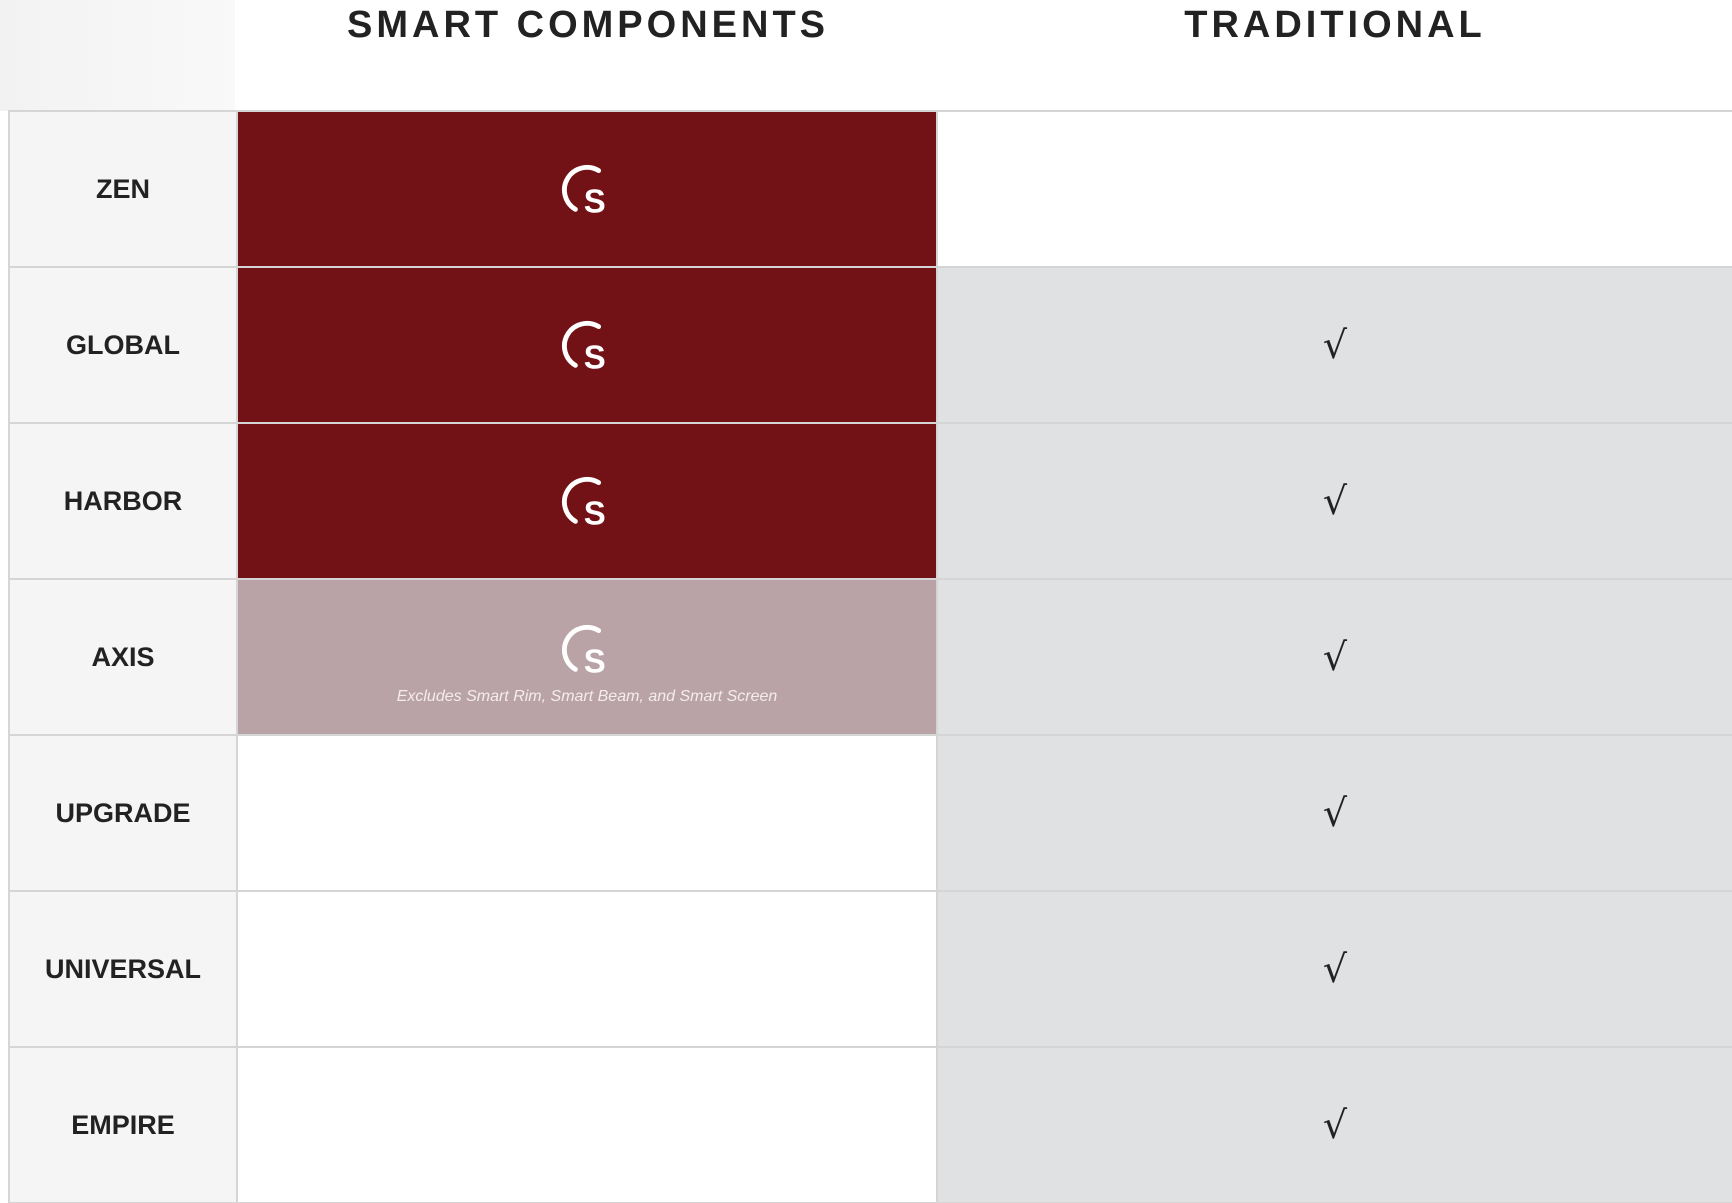 Image resolution: width=1732 pixels, height=1203 pixels. What do you see at coordinates (123, 189) in the screenshot?
I see `row-label: ZEN` at bounding box center [123, 189].